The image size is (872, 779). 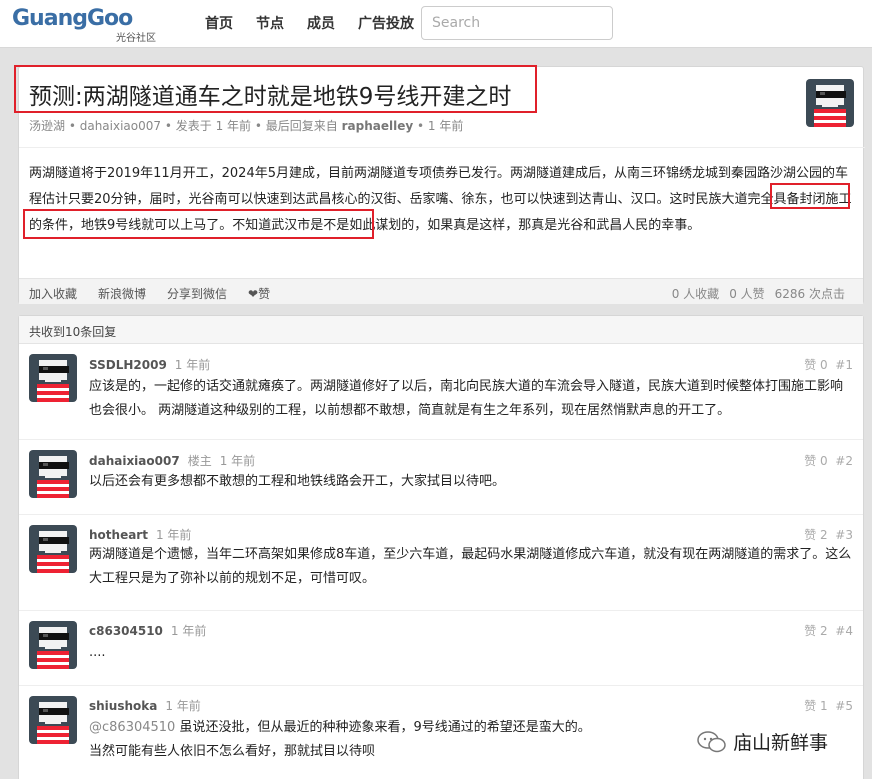 I want to click on mention-link: @c86304510, so click(x=132, y=727).